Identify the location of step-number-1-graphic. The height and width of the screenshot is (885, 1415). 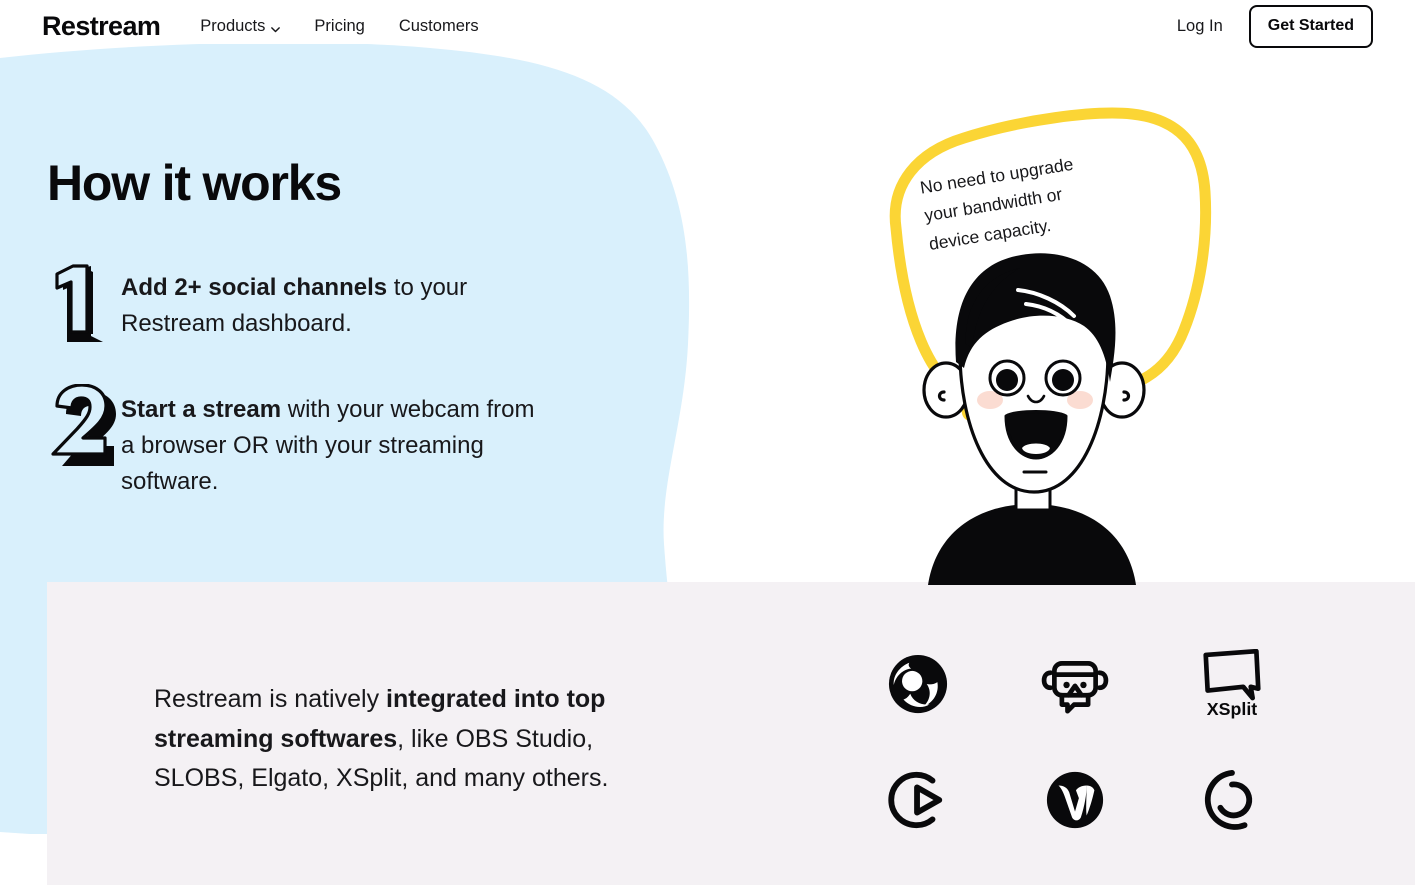
(84, 304).